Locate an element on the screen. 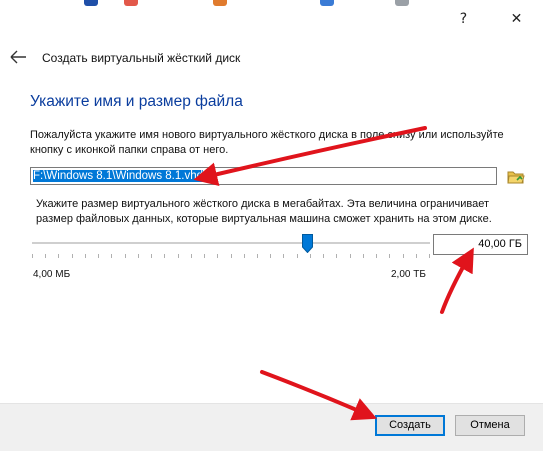 This screenshot has width=543, height=451. slider-max-label: 2,00 ТБ is located at coordinates (408, 274).